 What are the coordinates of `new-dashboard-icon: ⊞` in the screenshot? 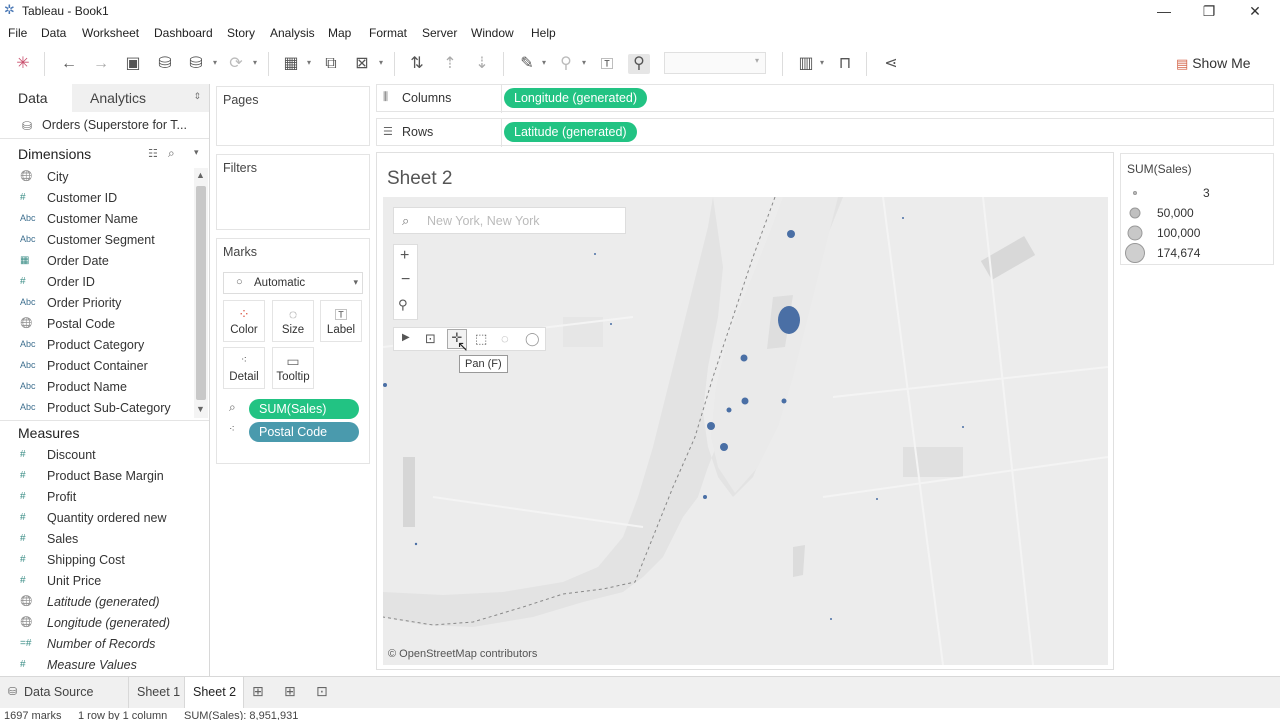 It's located at (290, 691).